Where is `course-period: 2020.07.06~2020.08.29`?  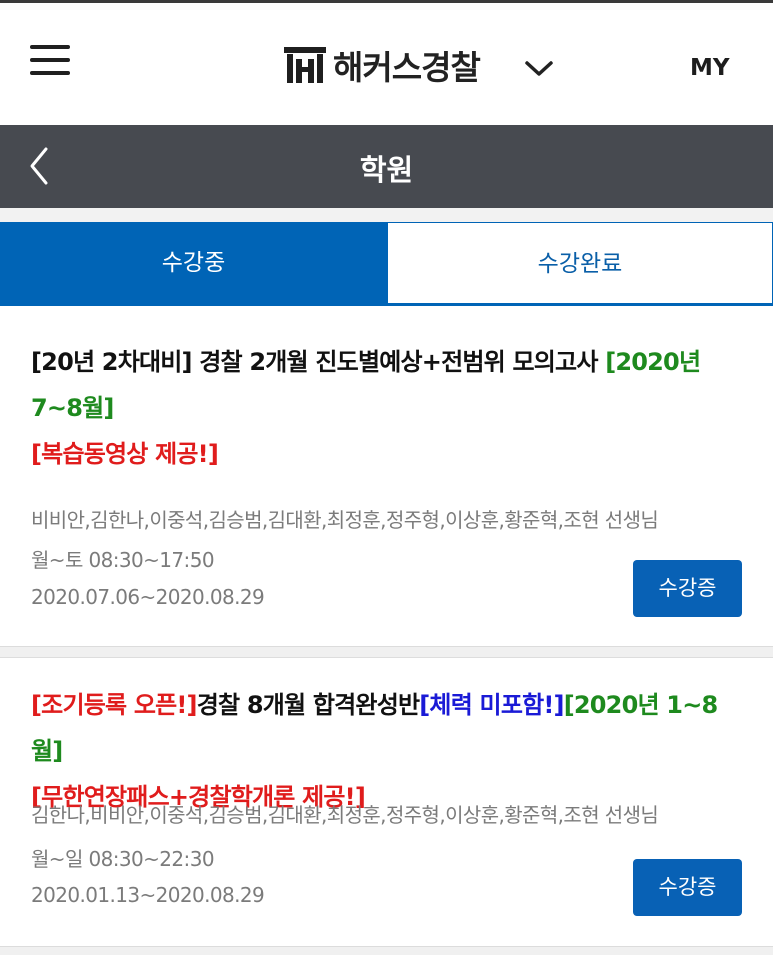
course-period: 2020.07.06~2020.08.29 is located at coordinates (148, 597).